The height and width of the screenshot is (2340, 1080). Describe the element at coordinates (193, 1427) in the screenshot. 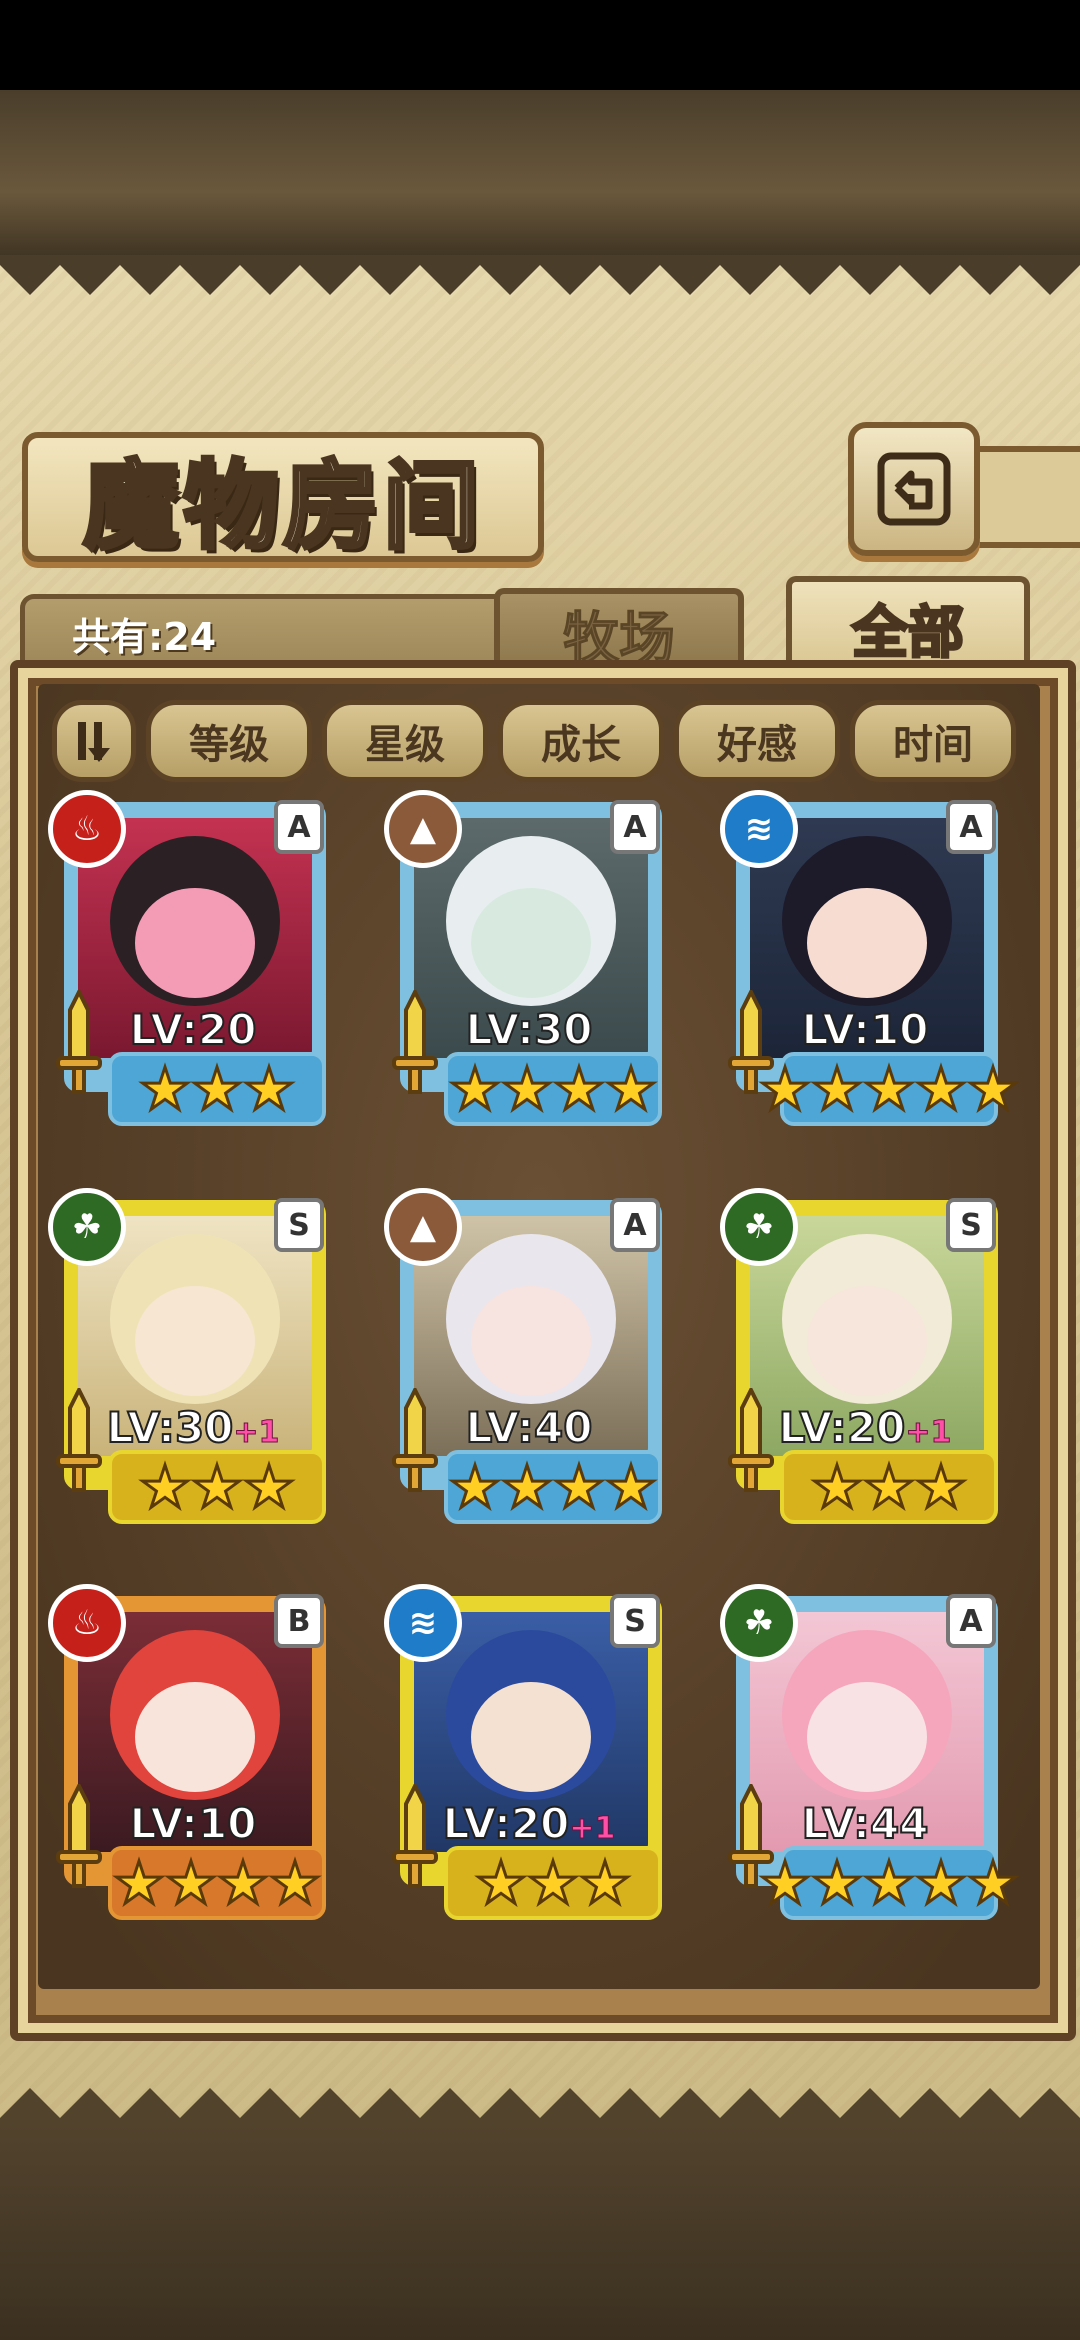

I see `monster-level: LV:30+1` at that location.